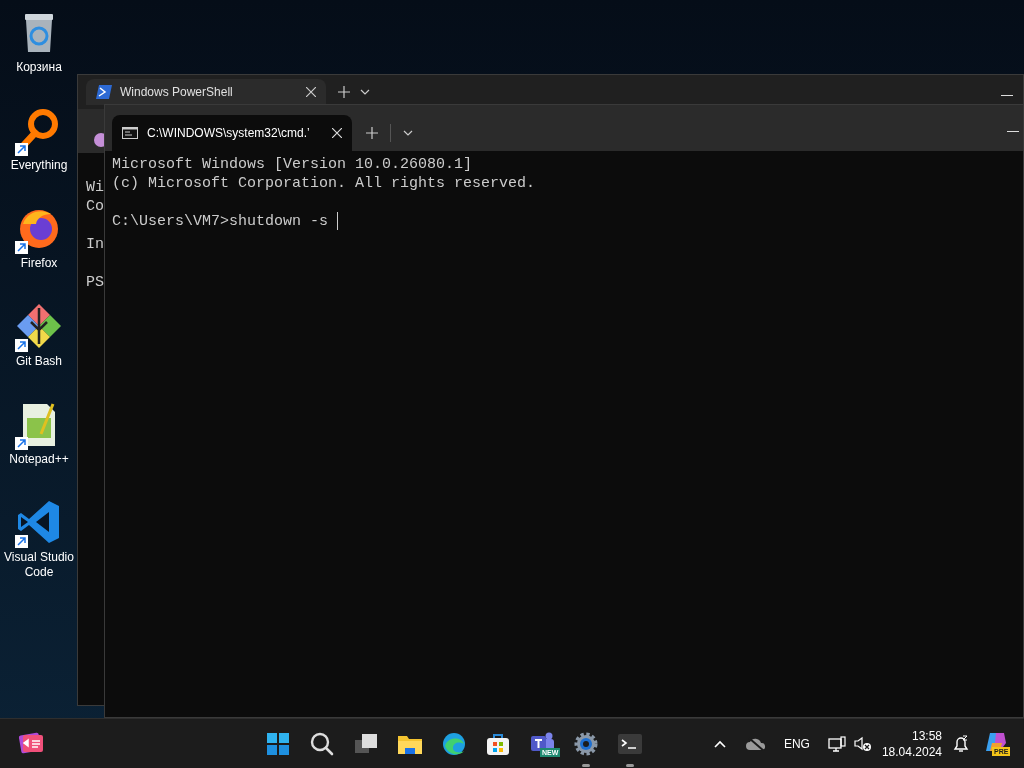 This screenshot has height=768, width=1024. Describe the element at coordinates (95, 282) in the screenshot. I see `terminal-line: PS` at that location.